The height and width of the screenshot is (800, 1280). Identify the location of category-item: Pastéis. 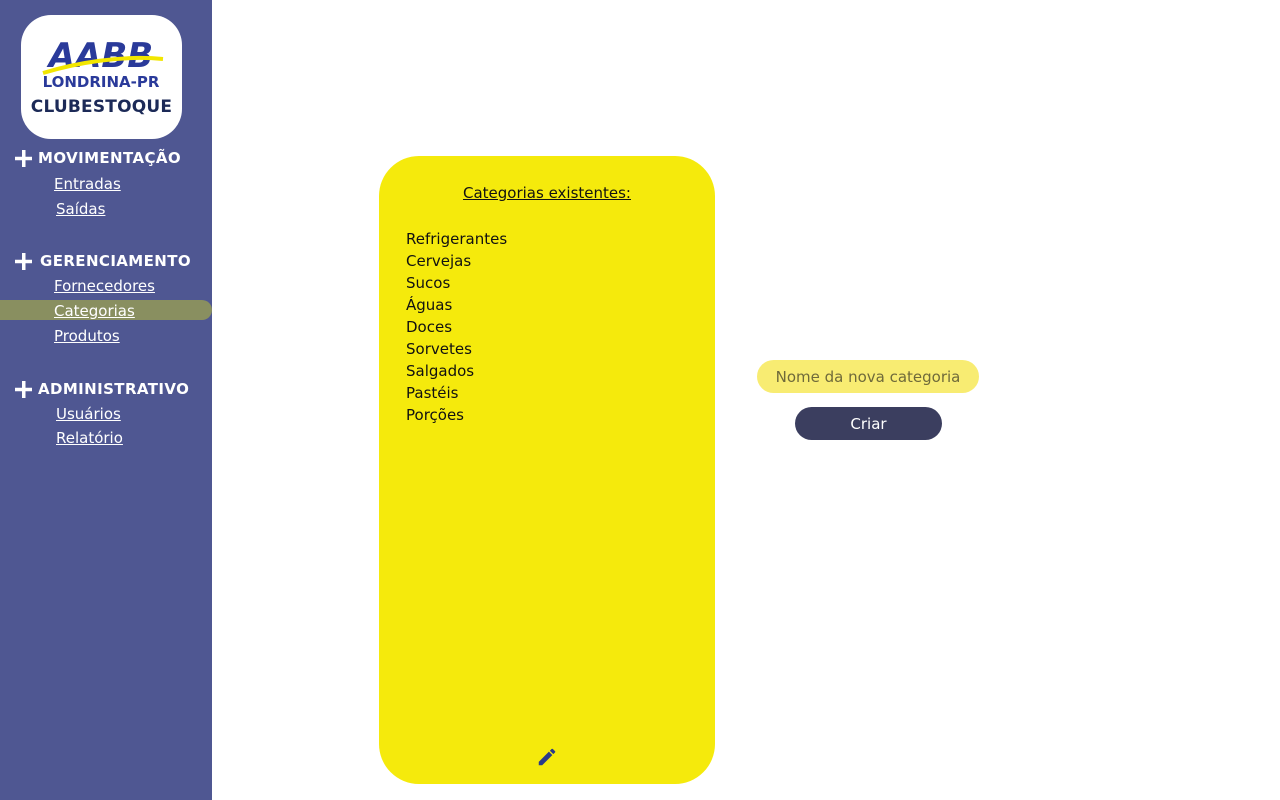
(432, 393).